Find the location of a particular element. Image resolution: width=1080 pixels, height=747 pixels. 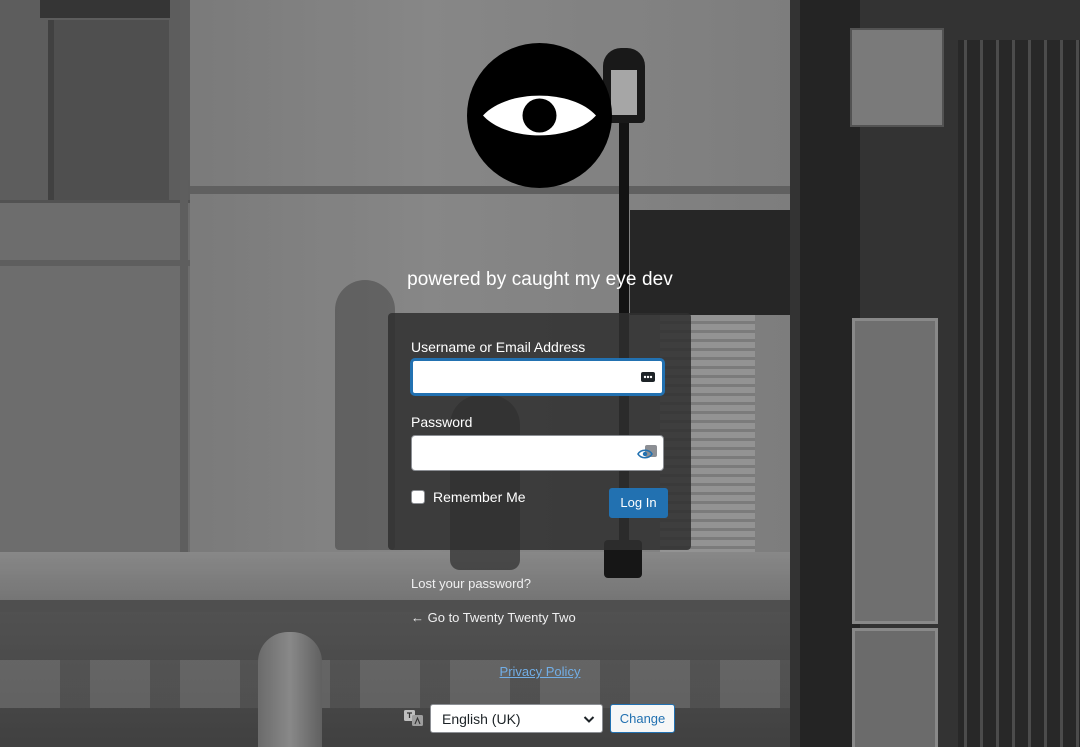

remember-me-label: Remember Me is located at coordinates (479, 497).